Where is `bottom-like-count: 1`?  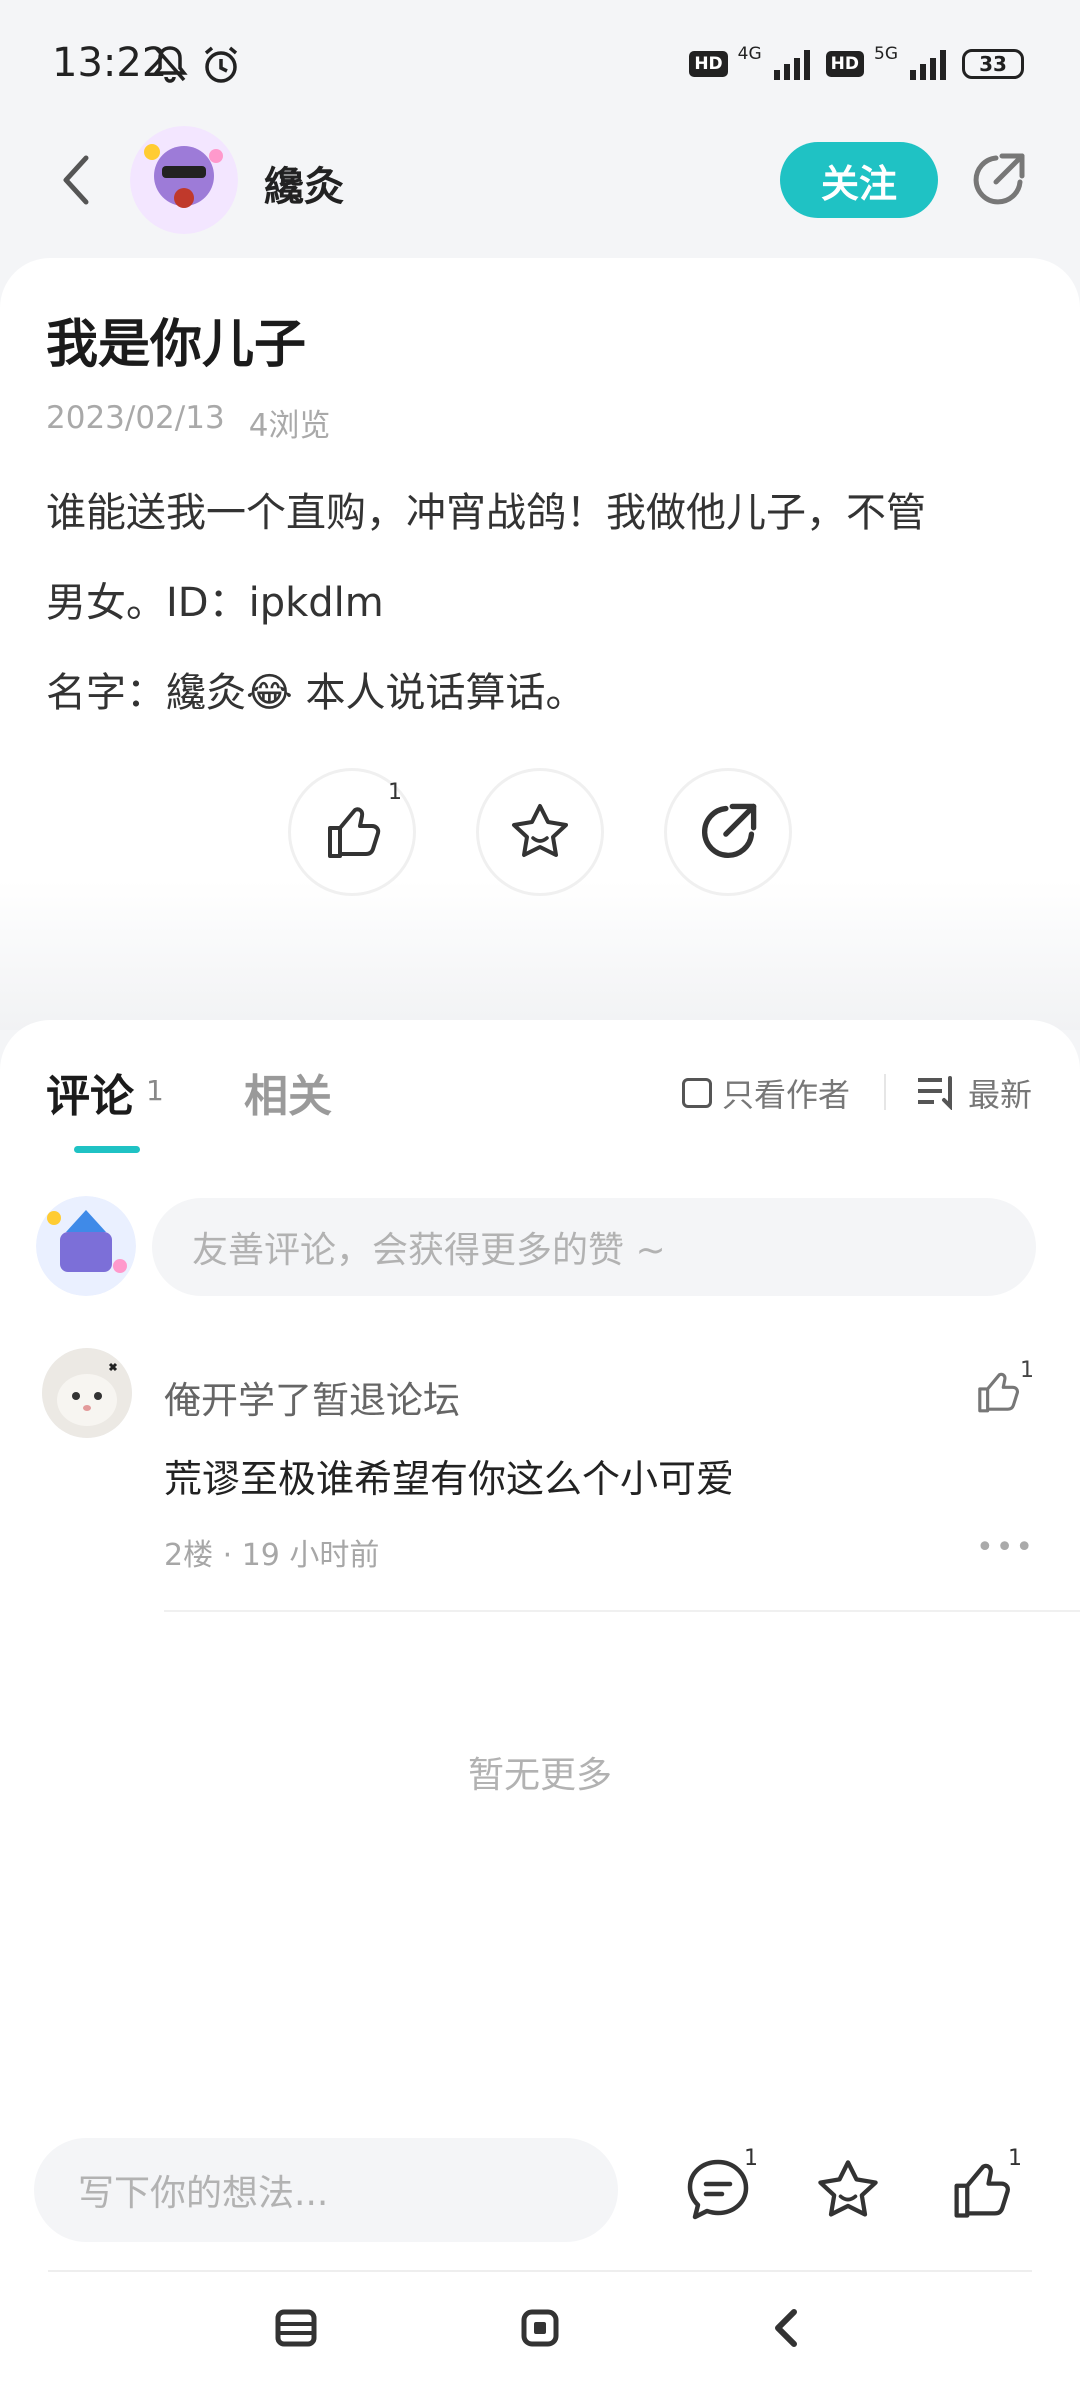 bottom-like-count: 1 is located at coordinates (1015, 2158).